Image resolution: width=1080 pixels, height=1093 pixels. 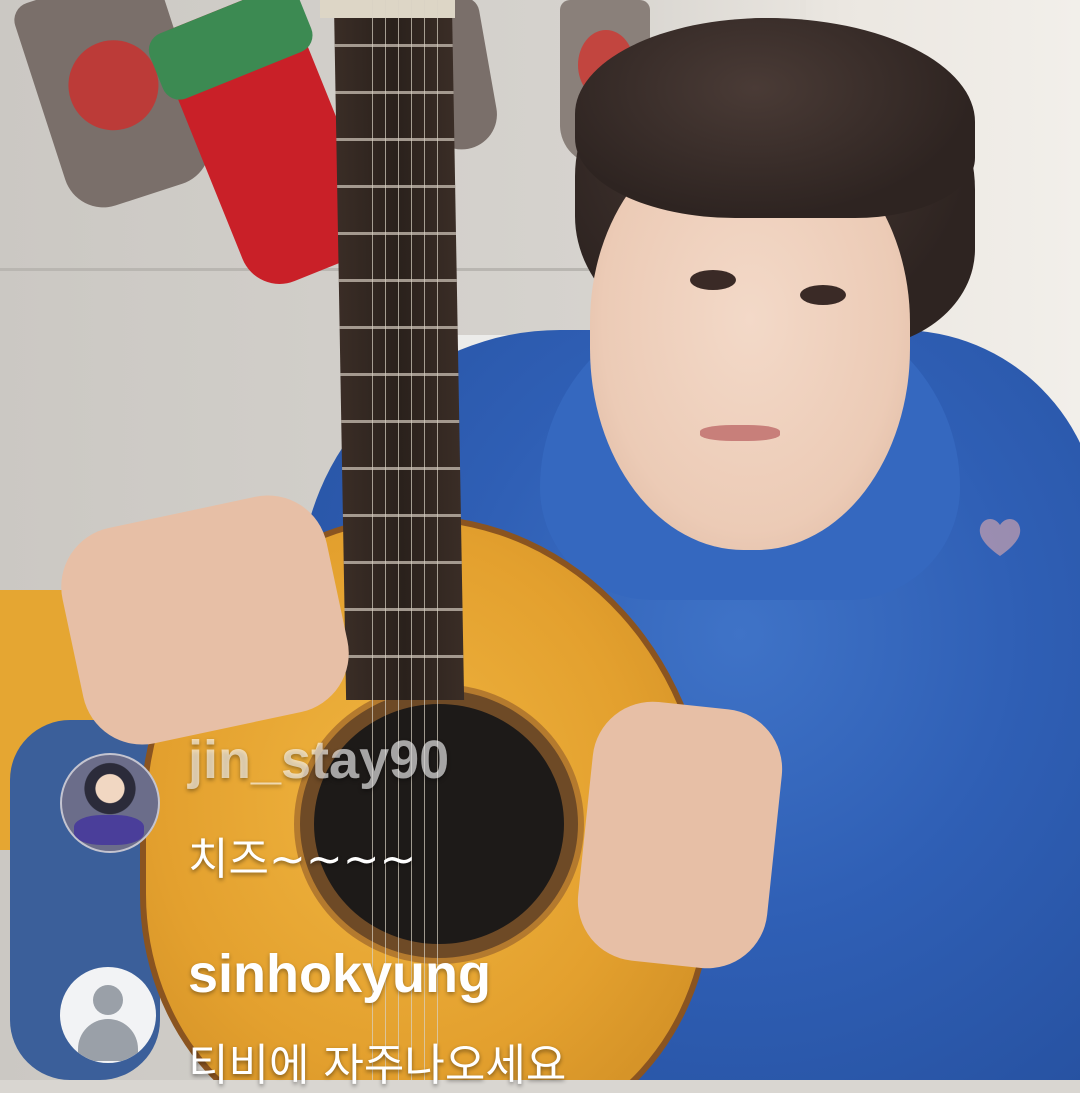 I want to click on guitar-strings, so click(x=400, y=540).